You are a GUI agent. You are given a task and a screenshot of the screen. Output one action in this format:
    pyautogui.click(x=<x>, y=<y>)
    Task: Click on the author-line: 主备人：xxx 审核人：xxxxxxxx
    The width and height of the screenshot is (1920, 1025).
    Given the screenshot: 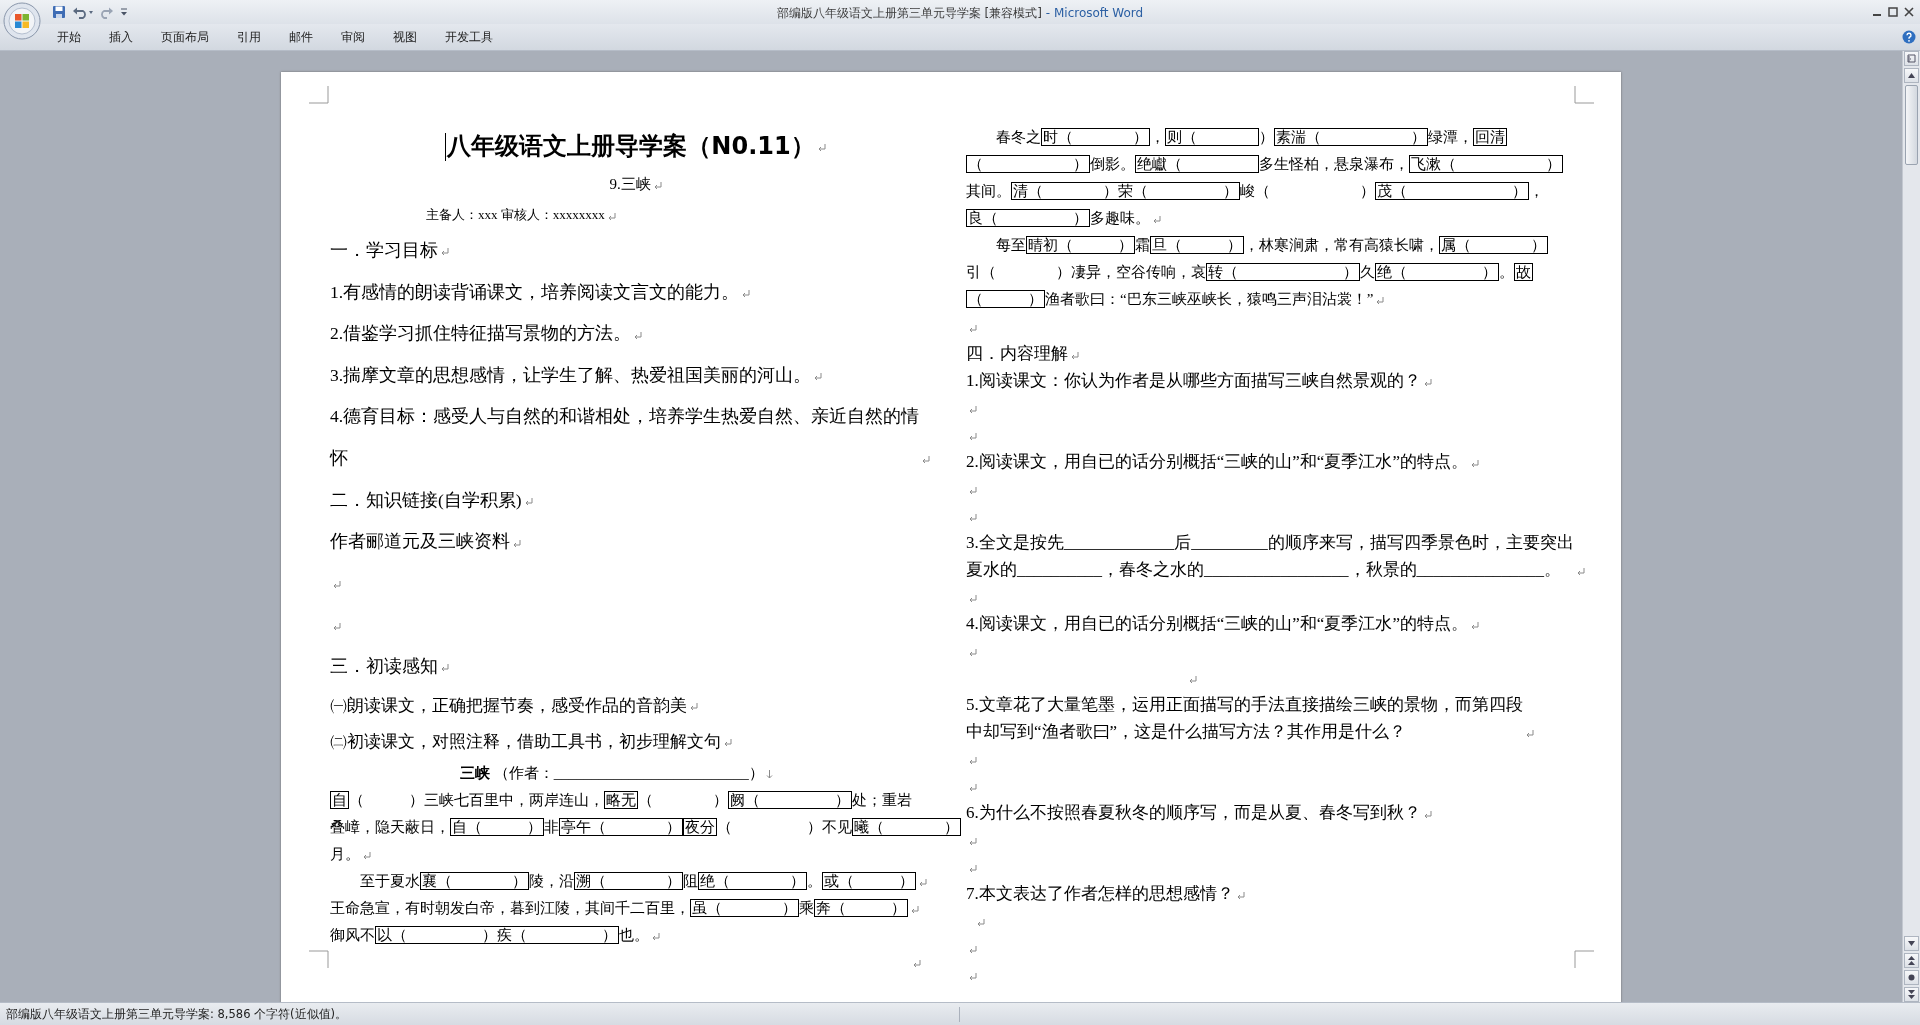 What is the action you would take?
    pyautogui.click(x=515, y=214)
    